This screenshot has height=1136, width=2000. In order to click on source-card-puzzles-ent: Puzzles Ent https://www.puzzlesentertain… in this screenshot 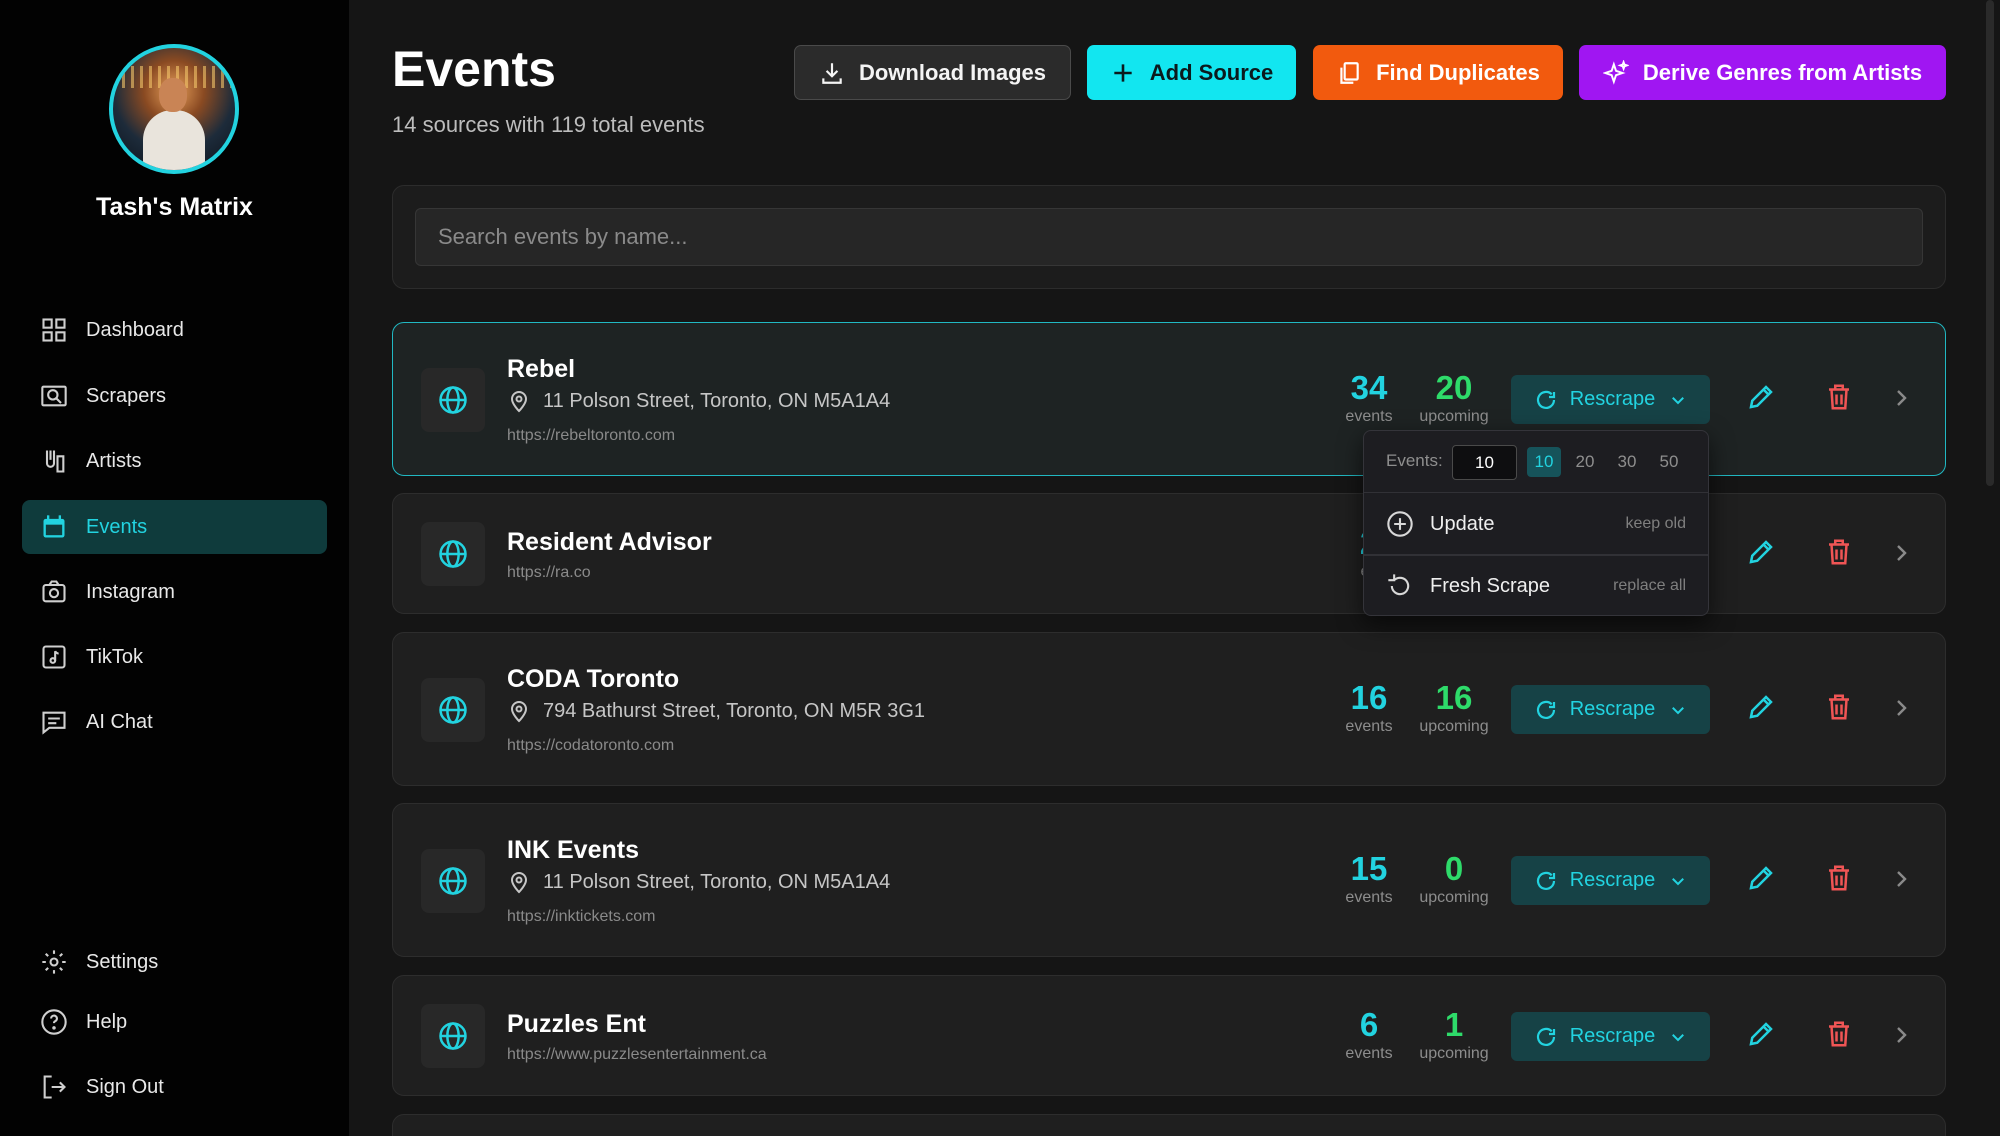, I will do `click(1169, 1035)`.